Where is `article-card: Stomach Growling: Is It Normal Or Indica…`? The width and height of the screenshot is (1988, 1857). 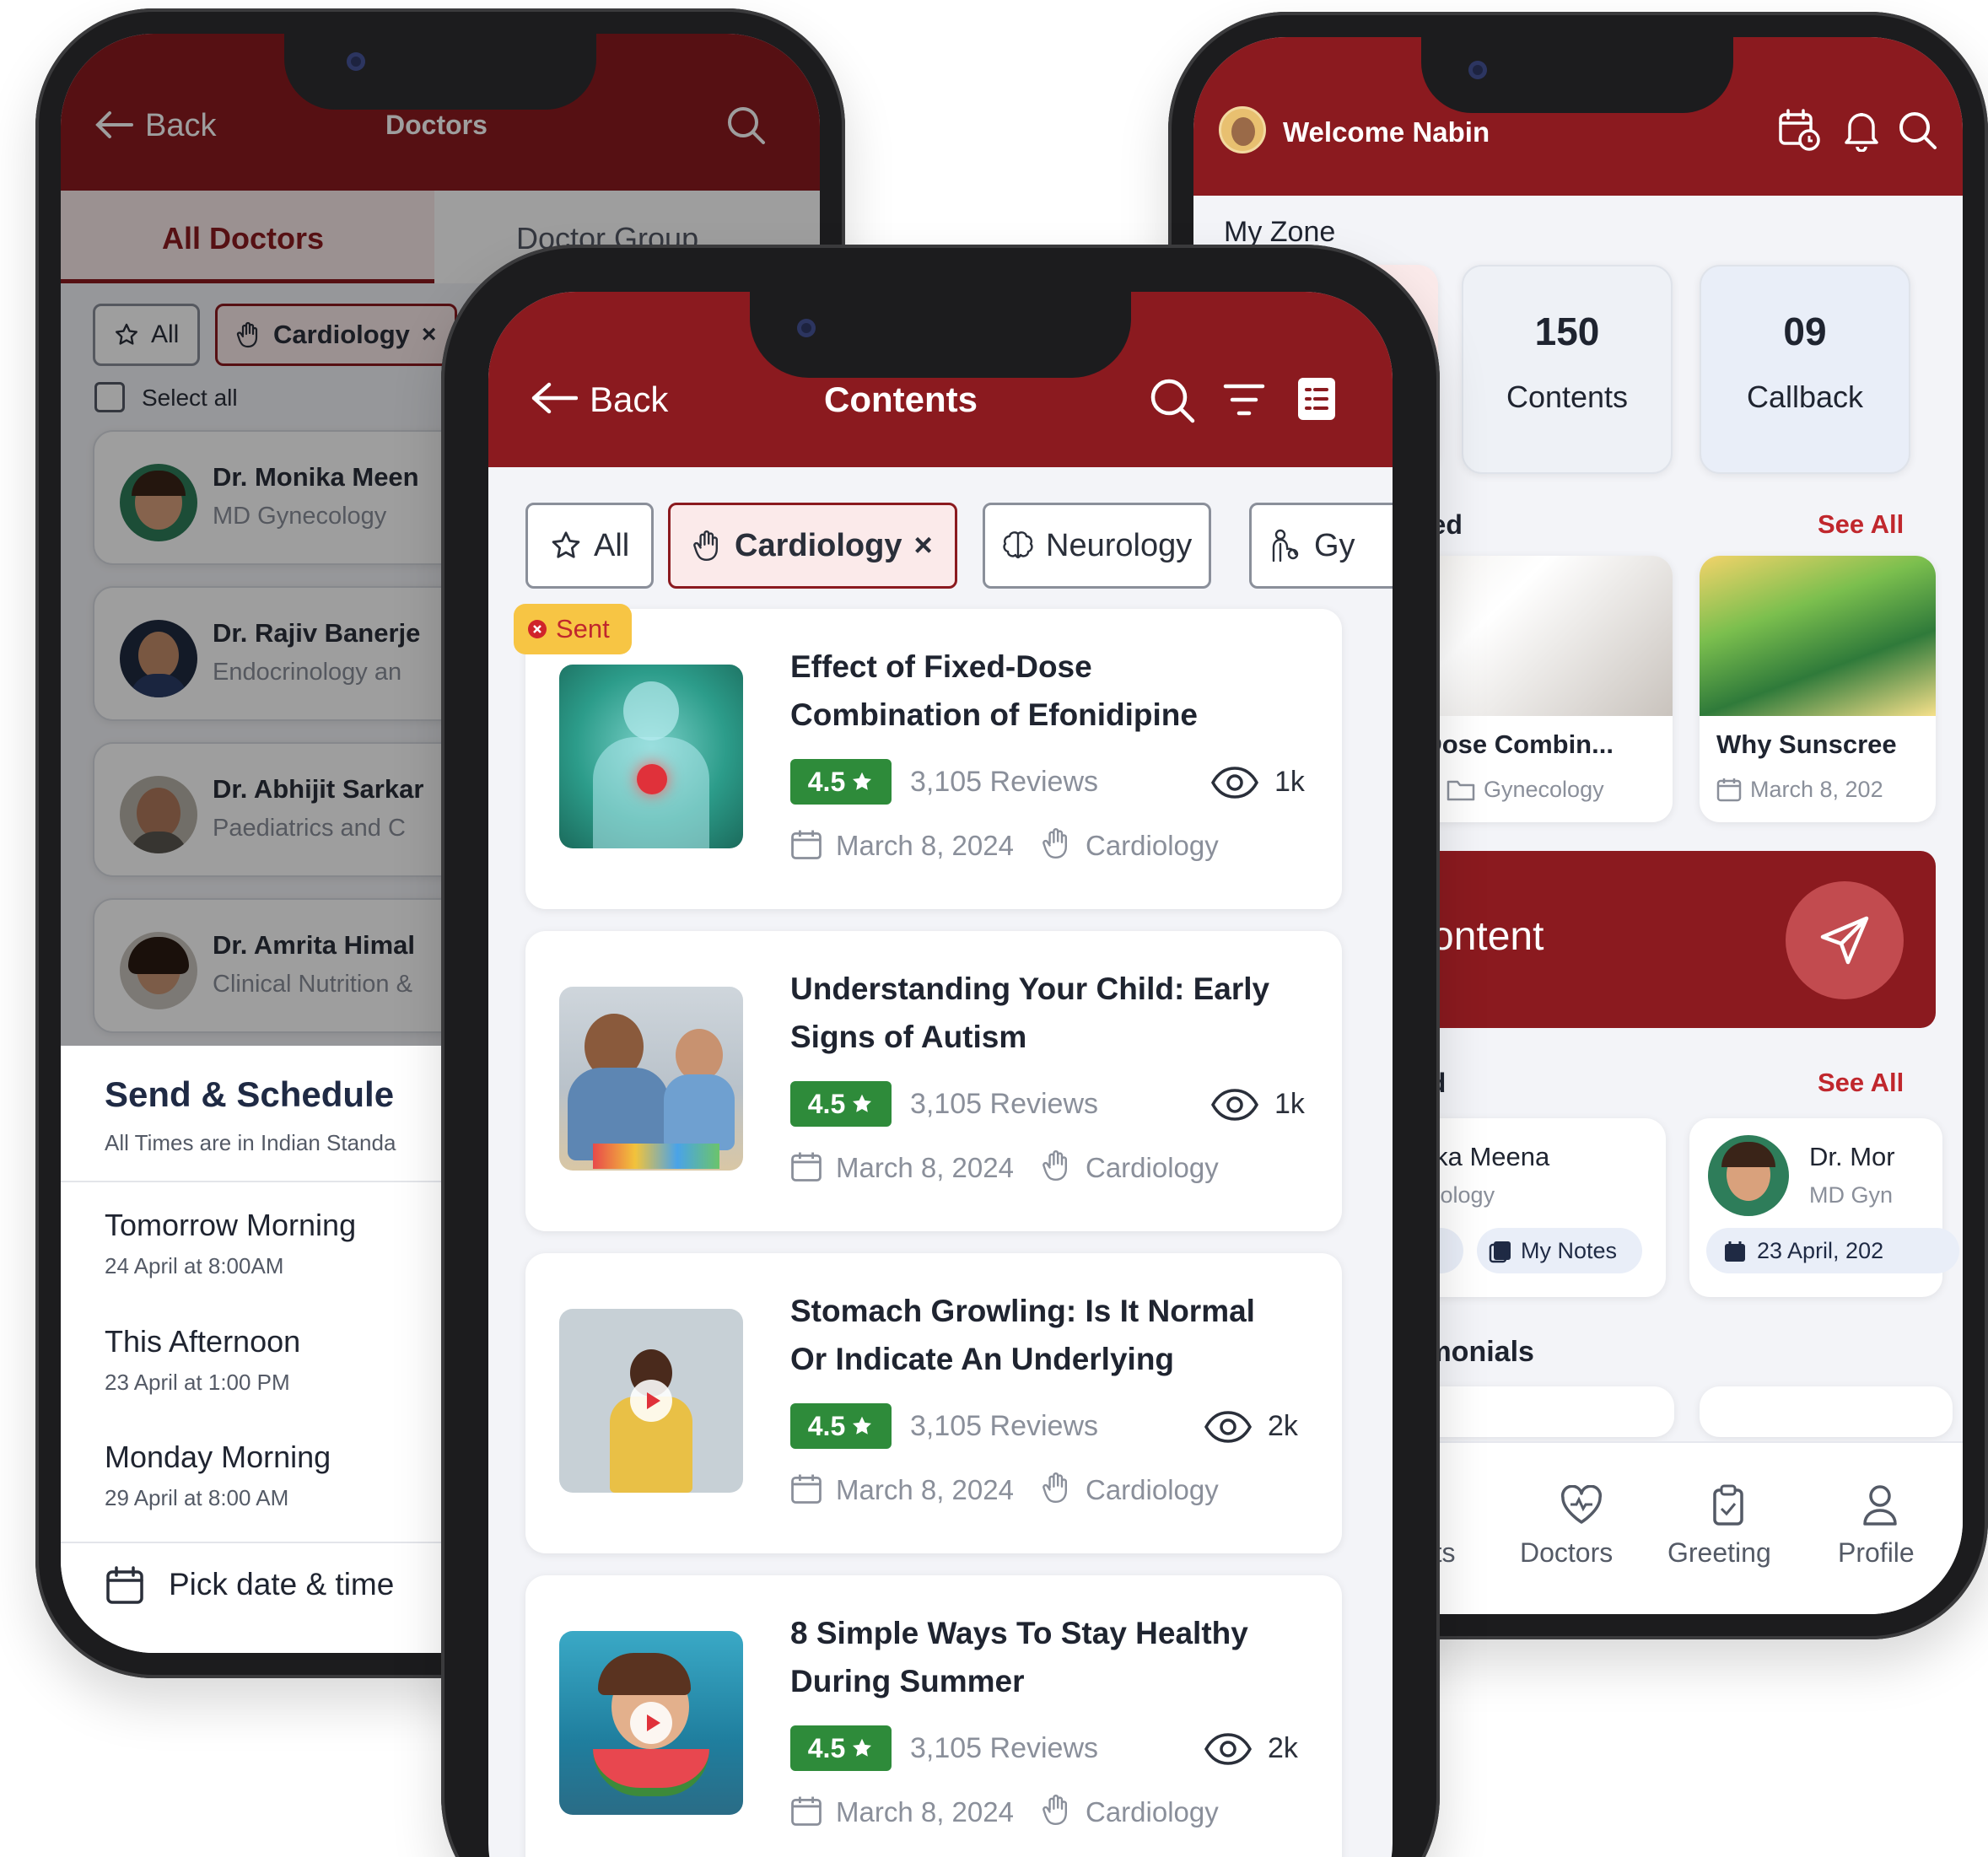 article-card: Stomach Growling: Is It Normal Or Indica… is located at coordinates (933, 1403).